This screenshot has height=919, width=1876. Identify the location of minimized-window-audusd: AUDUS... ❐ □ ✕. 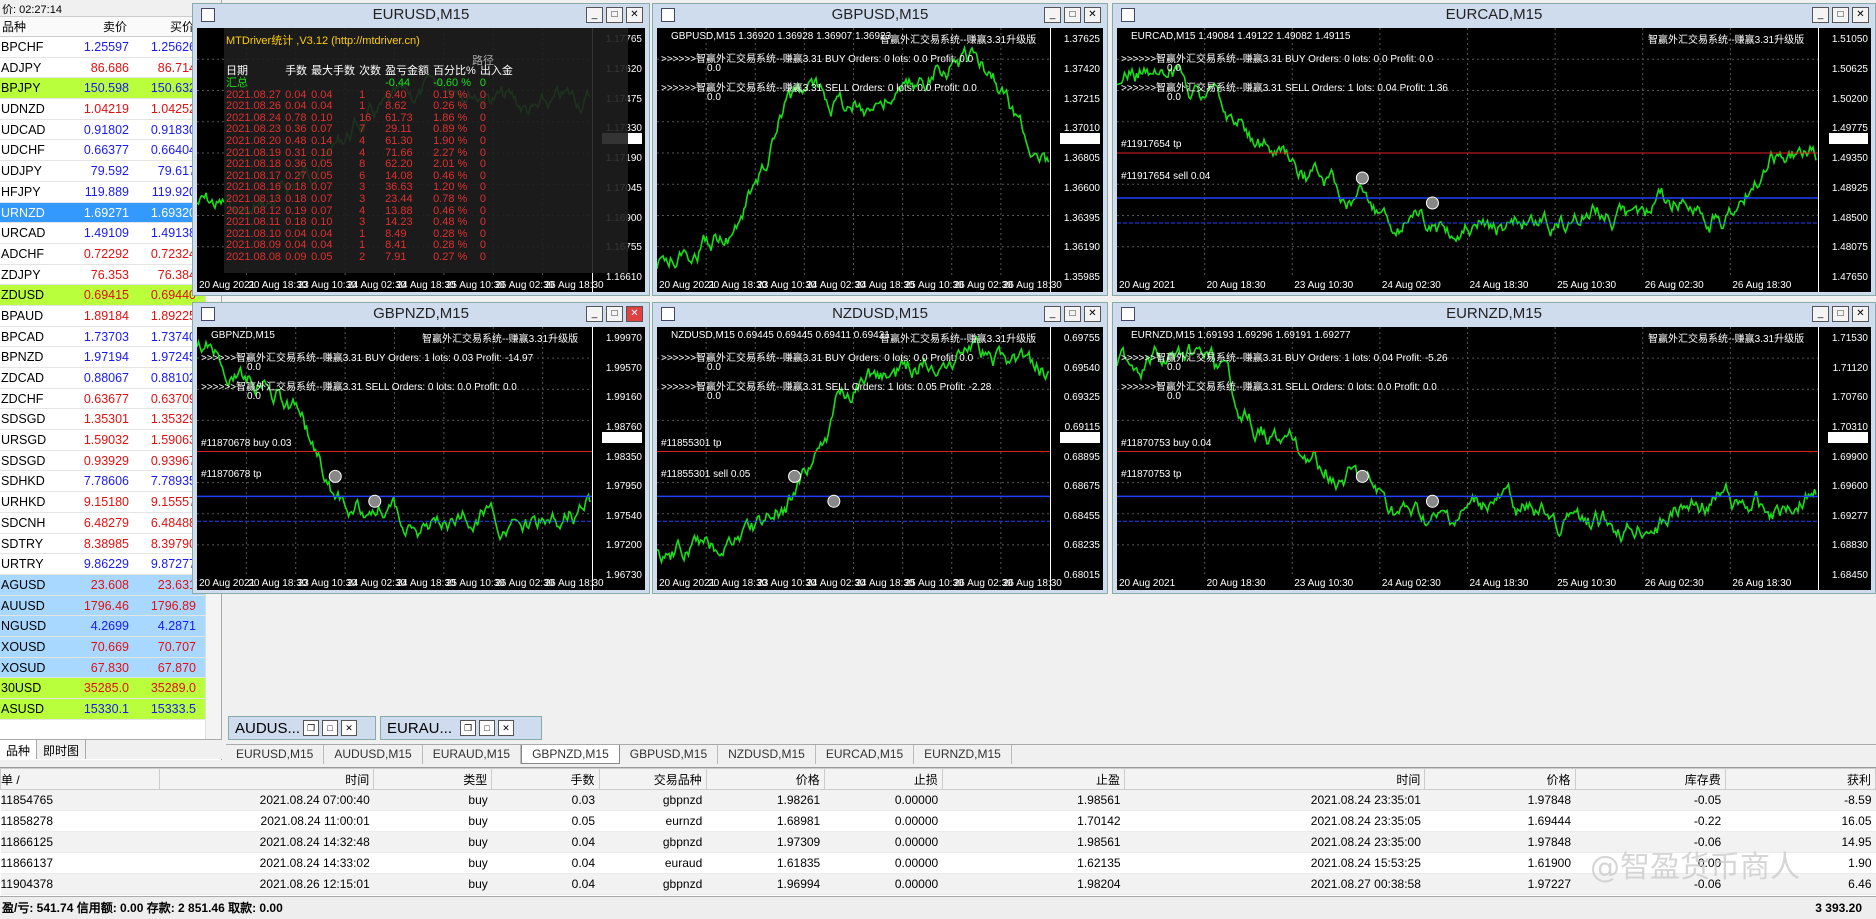
(302, 728).